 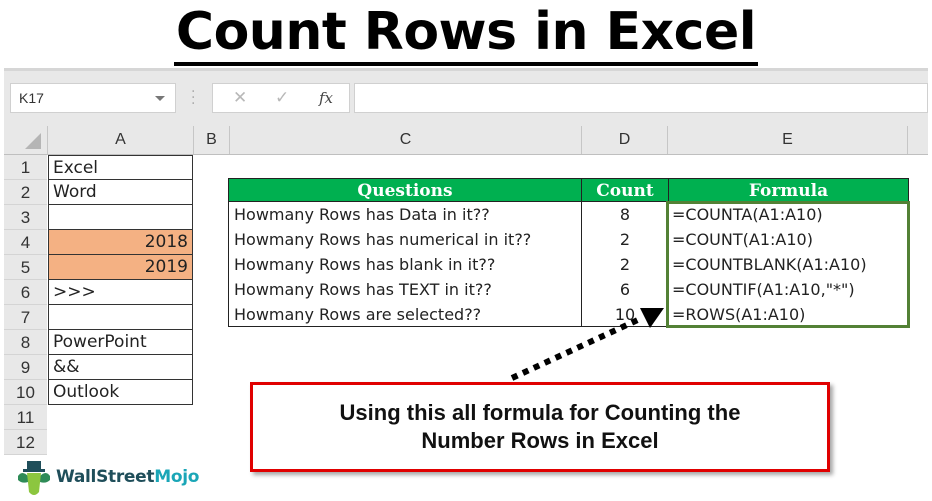 What do you see at coordinates (34, 478) in the screenshot?
I see `mojo-mascot-icon` at bounding box center [34, 478].